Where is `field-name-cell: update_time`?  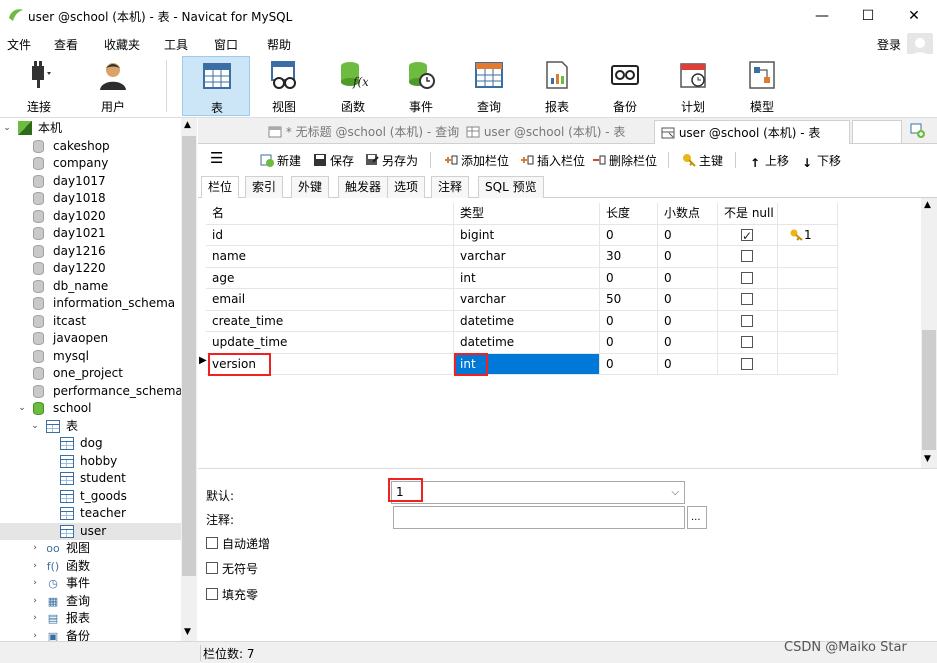
field-name-cell: update_time is located at coordinates (330, 343).